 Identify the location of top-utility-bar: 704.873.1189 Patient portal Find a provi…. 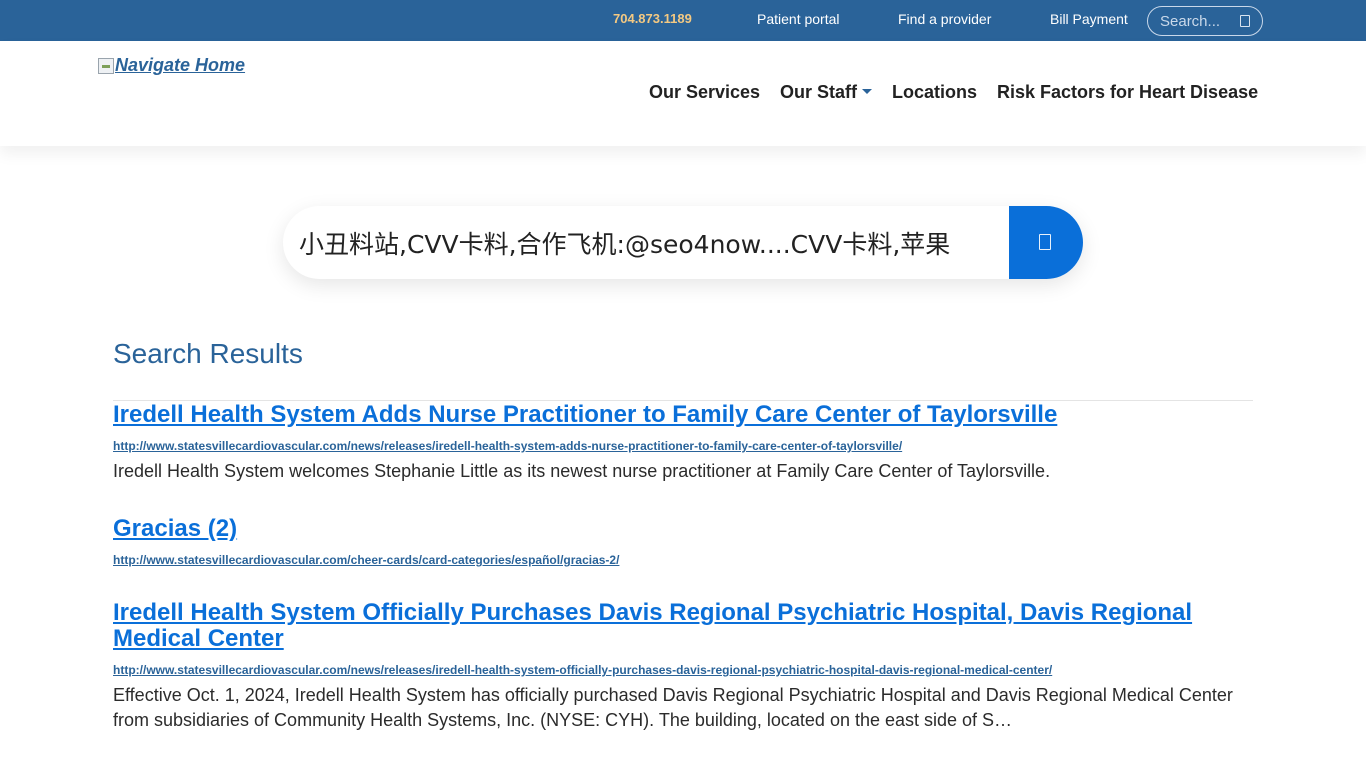
(683, 20).